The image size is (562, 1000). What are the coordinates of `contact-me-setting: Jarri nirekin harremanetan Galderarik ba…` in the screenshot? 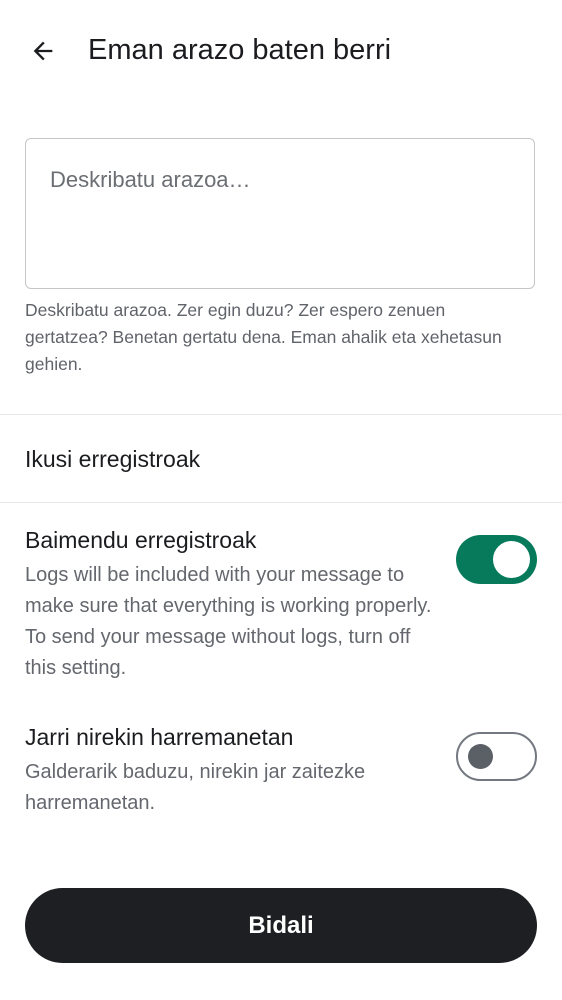 It's located at (281, 771).